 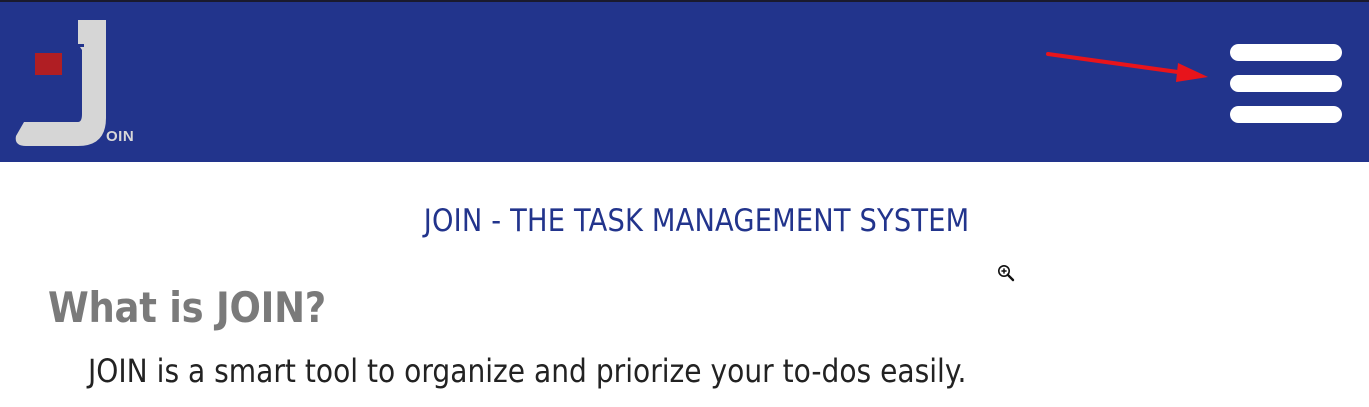 I want to click on page-subtitle: JOIN - THE TASK MANAGEMENT SYSTEM, so click(x=696, y=221).